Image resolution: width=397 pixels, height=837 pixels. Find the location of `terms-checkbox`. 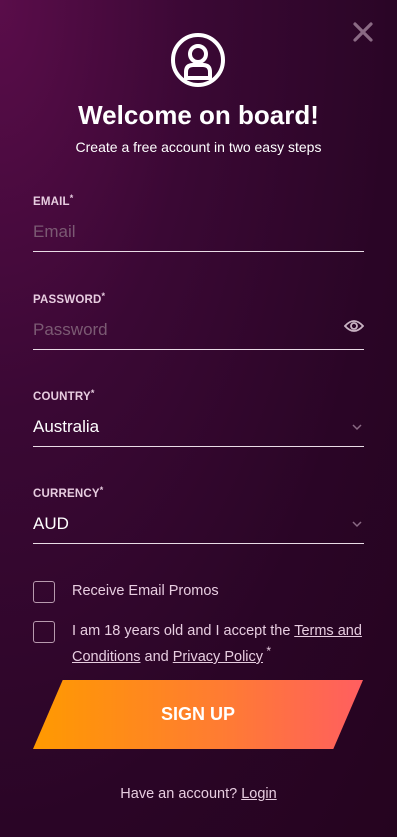

terms-checkbox is located at coordinates (44, 632).